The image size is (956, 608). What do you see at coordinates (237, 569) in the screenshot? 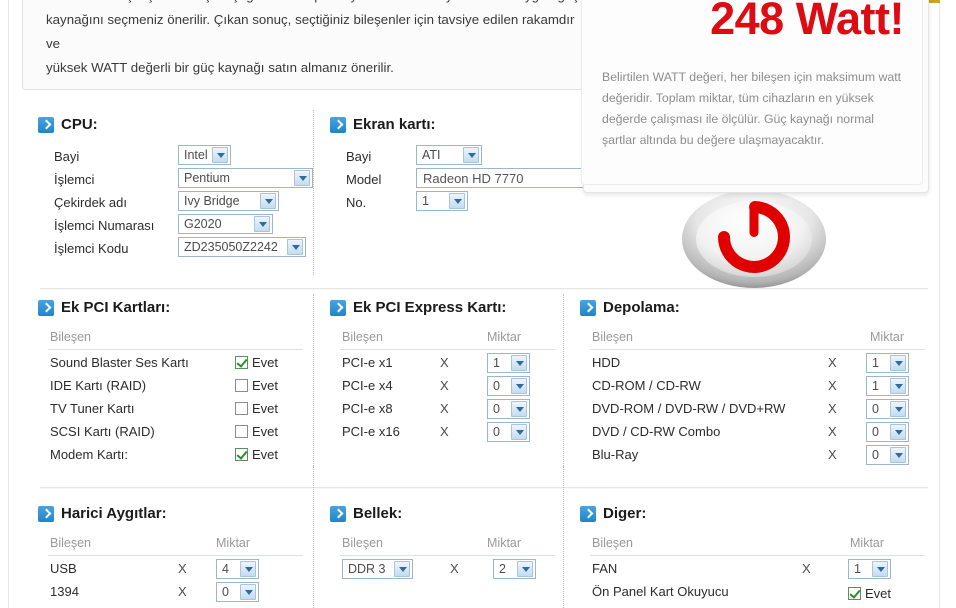
I see `external-qty-select-0: 4` at bounding box center [237, 569].